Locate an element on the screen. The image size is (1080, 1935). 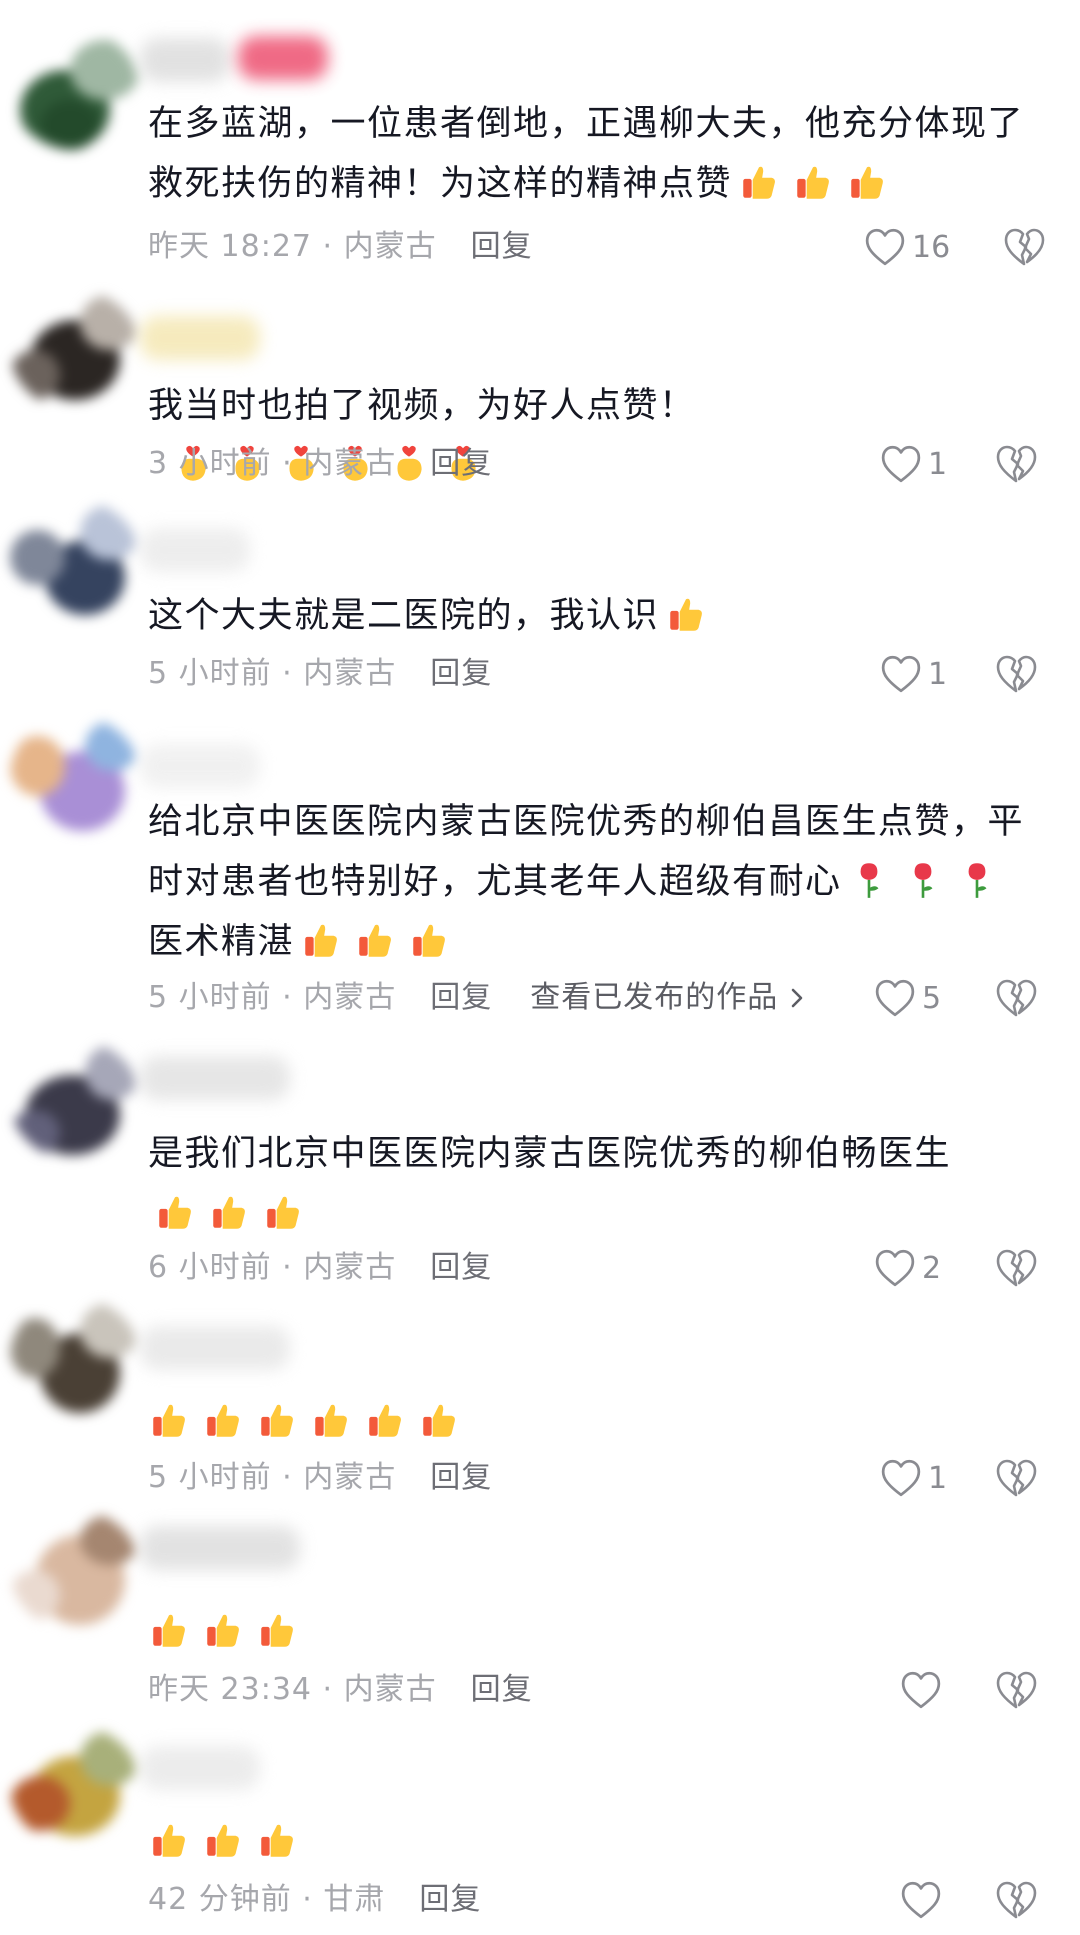
like-count: 2 is located at coordinates (932, 1268).